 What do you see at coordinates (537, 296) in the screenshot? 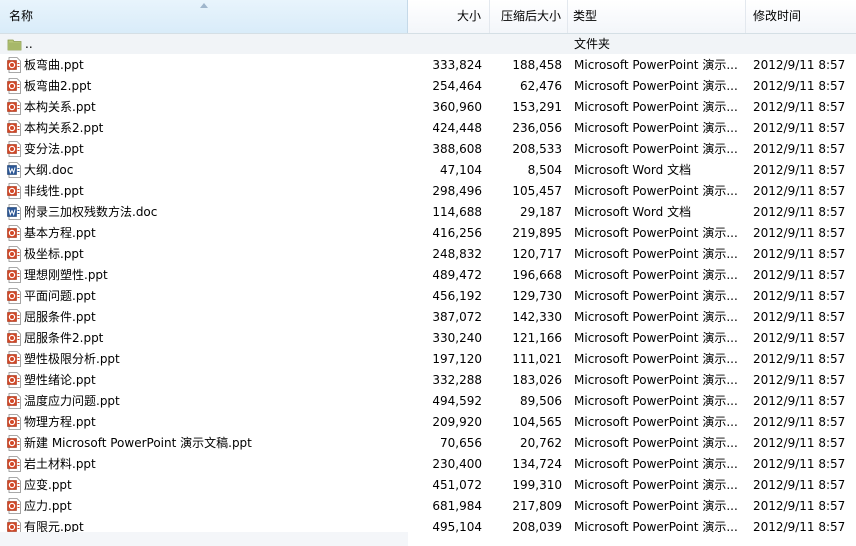
I see `file-compressed-size: 129,730` at bounding box center [537, 296].